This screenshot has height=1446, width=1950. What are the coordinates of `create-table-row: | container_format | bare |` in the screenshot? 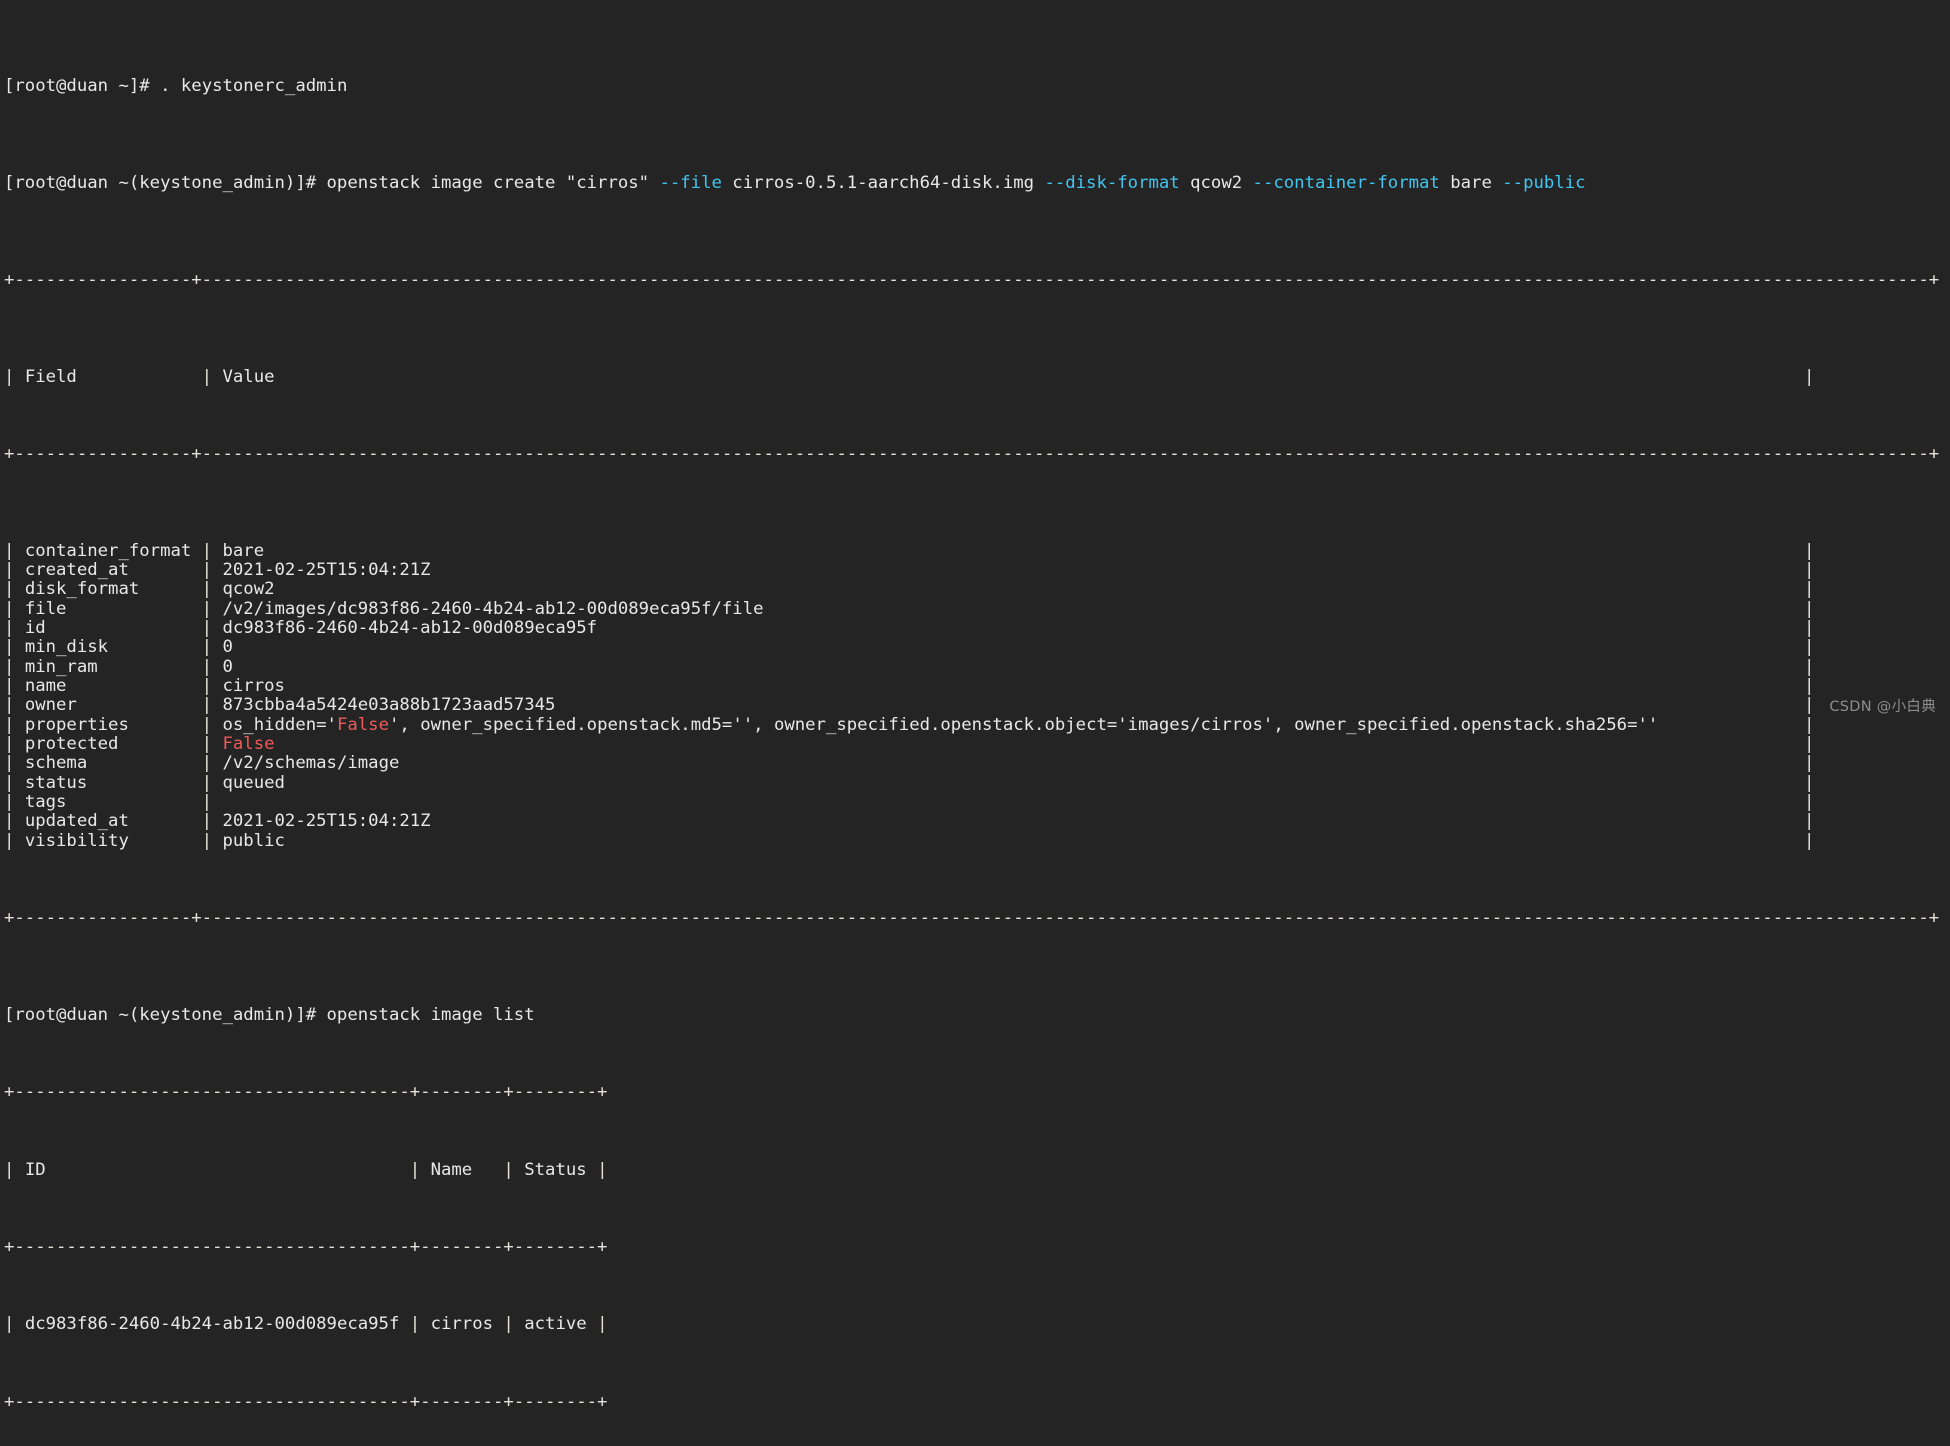 It's located at (971, 550).